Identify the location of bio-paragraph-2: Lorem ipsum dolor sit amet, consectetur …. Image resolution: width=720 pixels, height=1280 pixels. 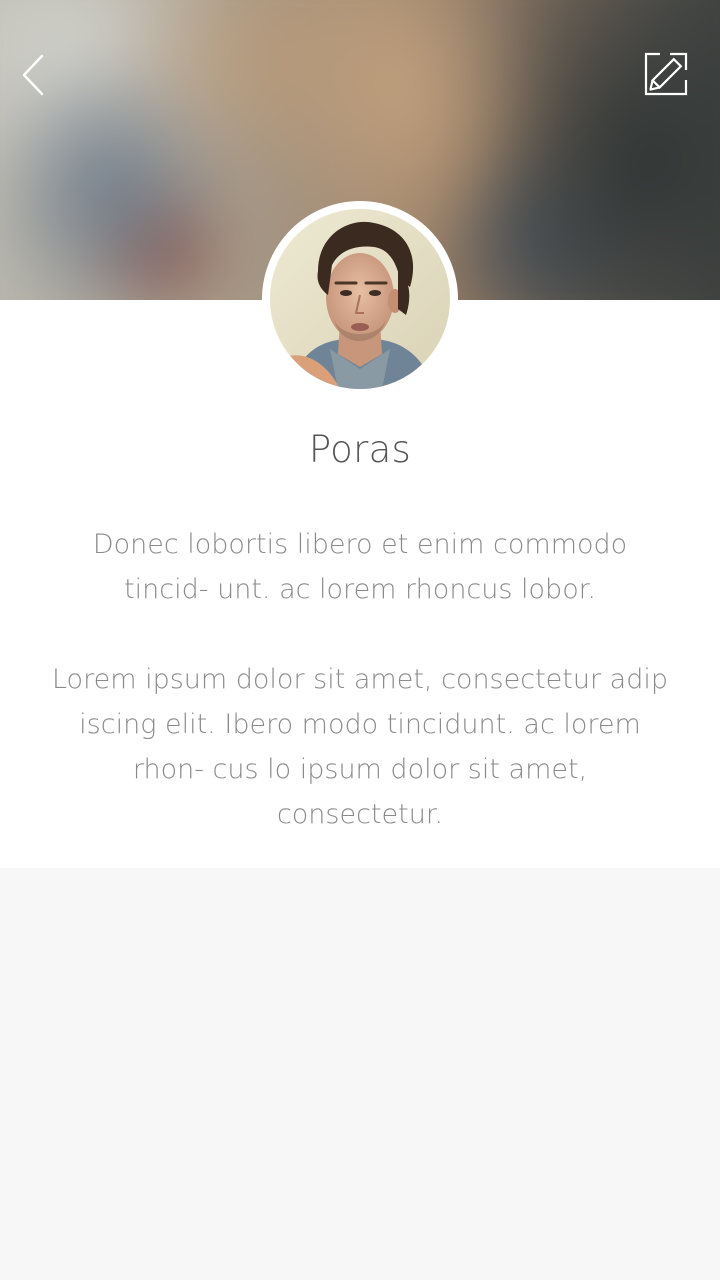
(359, 747).